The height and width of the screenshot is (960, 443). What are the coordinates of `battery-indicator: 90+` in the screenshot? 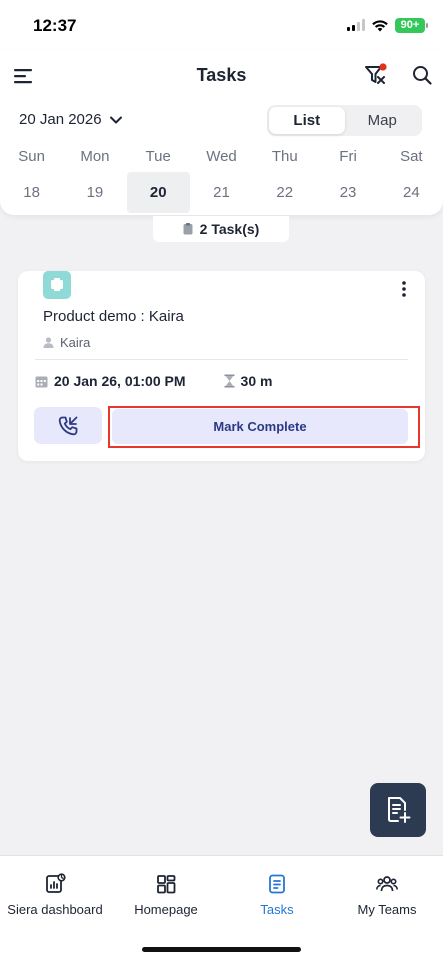 It's located at (411, 25).